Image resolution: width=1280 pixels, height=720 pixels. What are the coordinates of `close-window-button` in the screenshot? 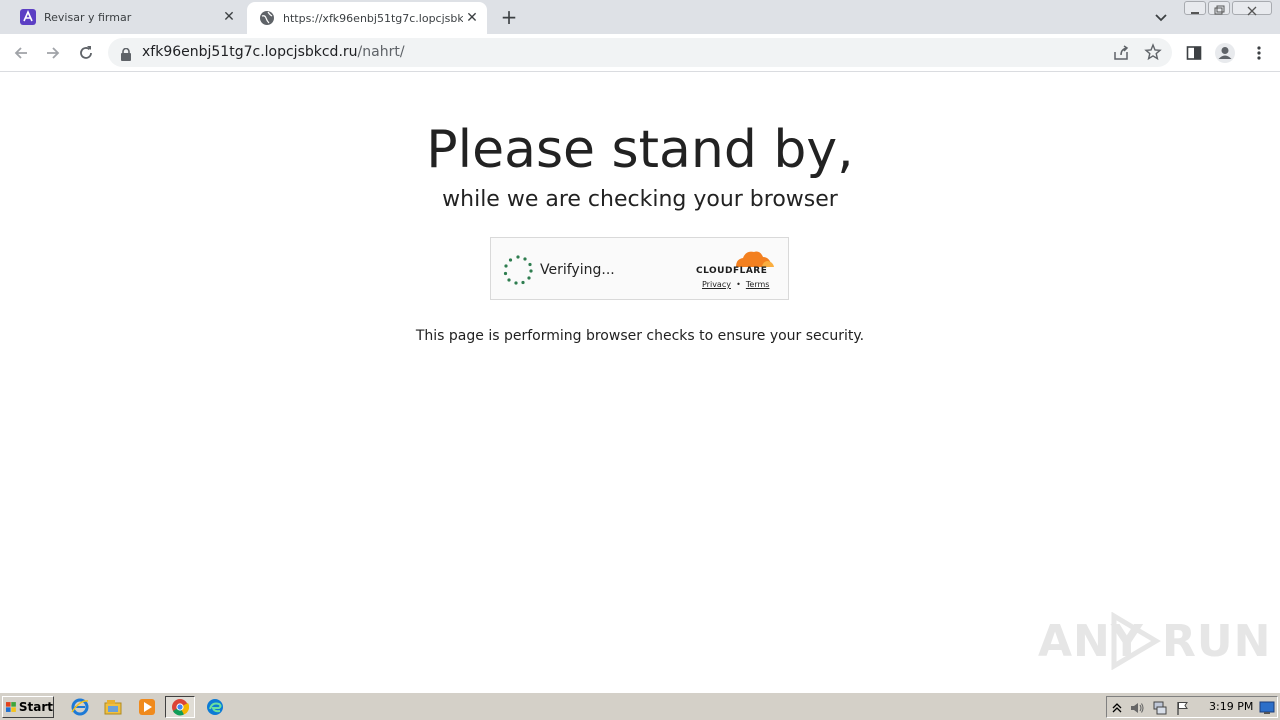 It's located at (1252, 8).